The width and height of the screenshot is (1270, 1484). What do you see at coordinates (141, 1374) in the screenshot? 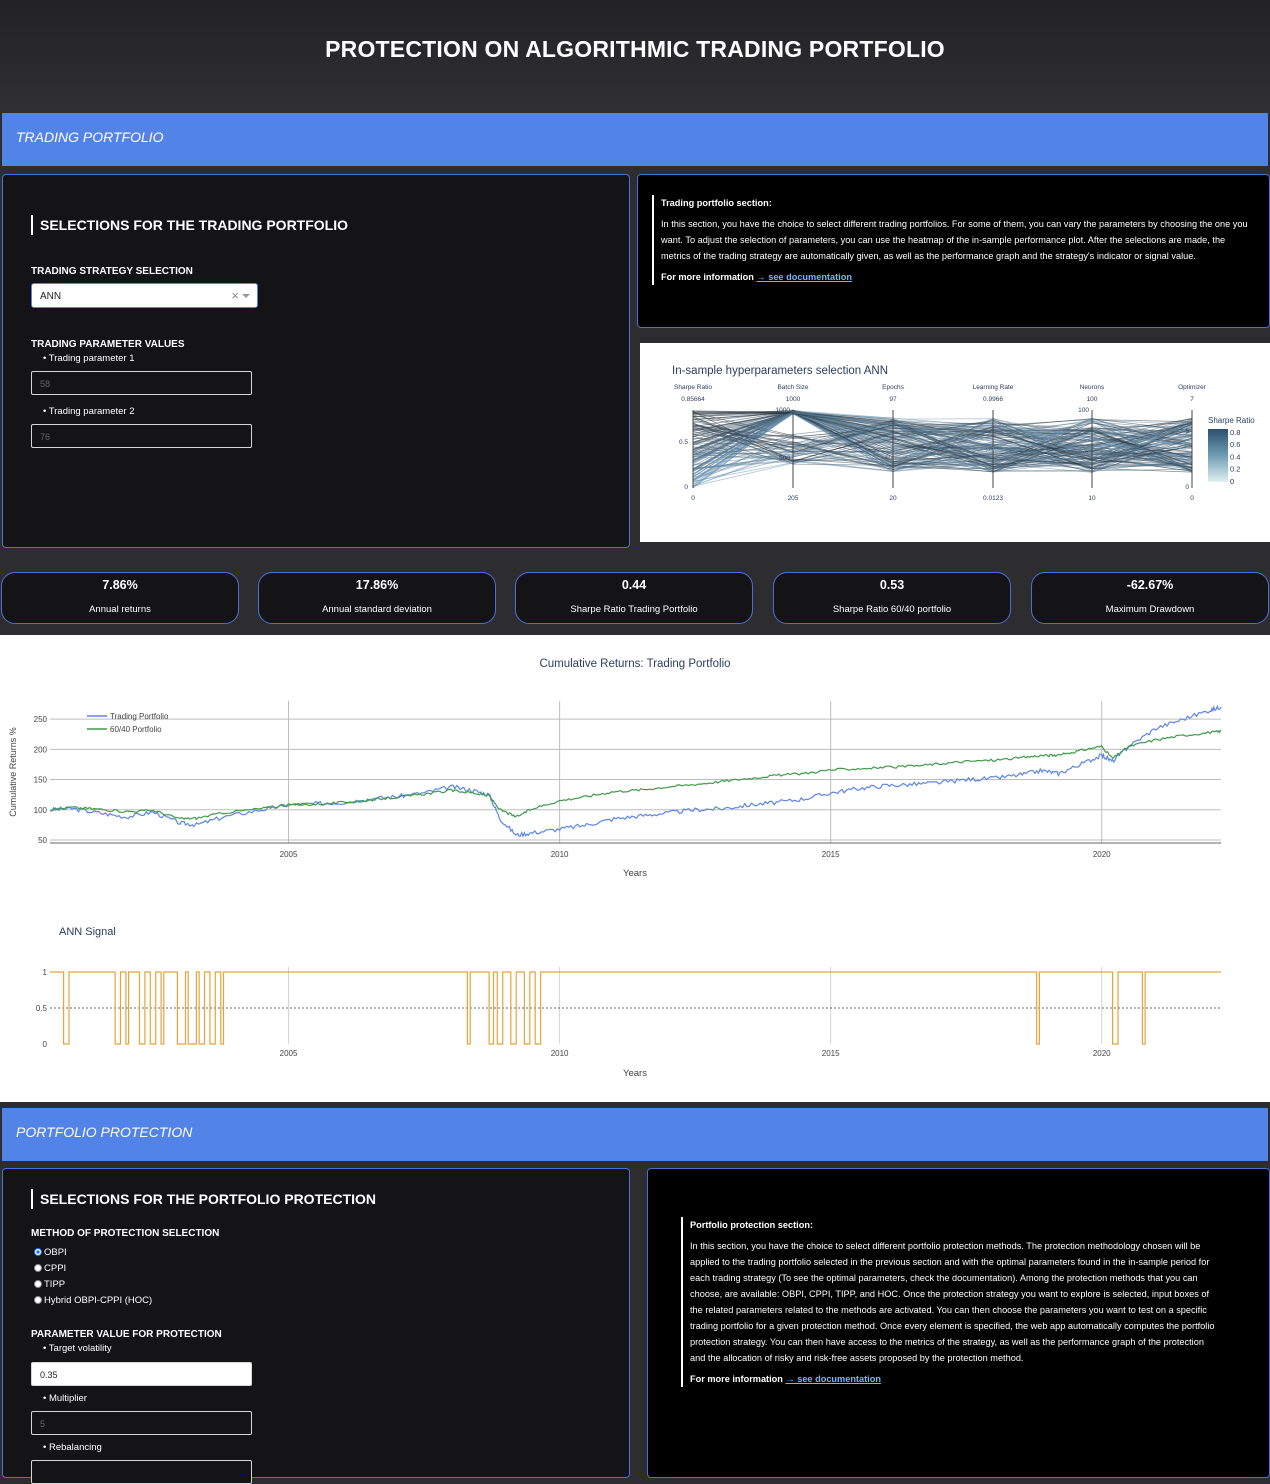
I see `target-volatility-input: 0.35` at bounding box center [141, 1374].